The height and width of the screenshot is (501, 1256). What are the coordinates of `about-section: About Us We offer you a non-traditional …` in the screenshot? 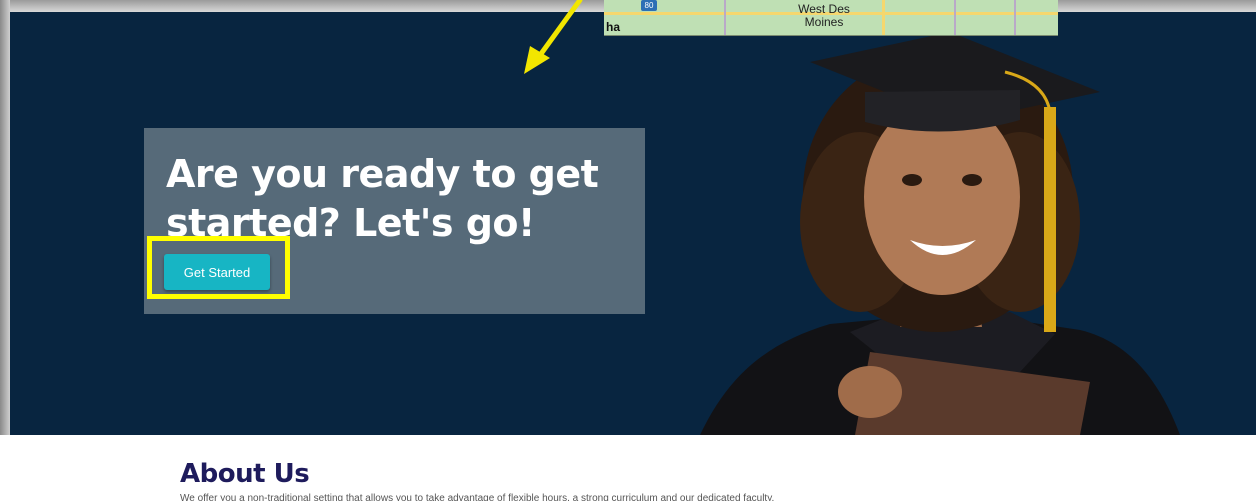 It's located at (628, 468).